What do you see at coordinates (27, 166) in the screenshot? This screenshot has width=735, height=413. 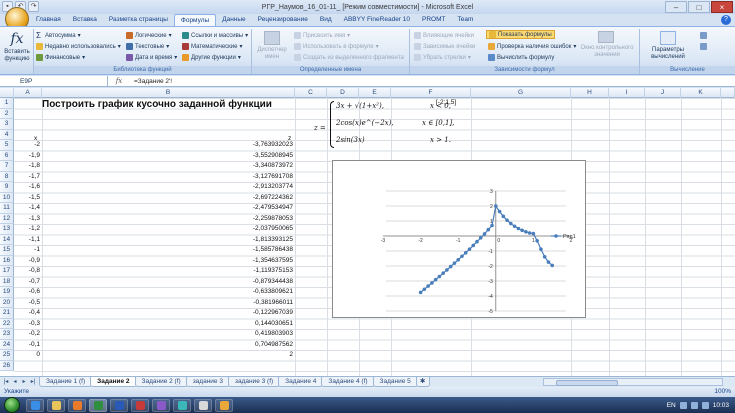 I see `cell-x: -1,8` at bounding box center [27, 166].